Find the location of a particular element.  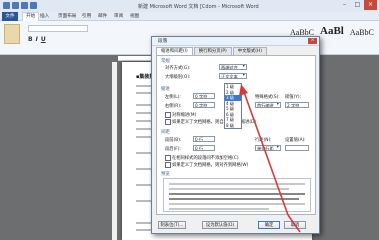

outline-level-dropdown: 1 级 2 级 3 级 4 级 5 级 6 级 7 级 8 级 is located at coordinates (233, 106).